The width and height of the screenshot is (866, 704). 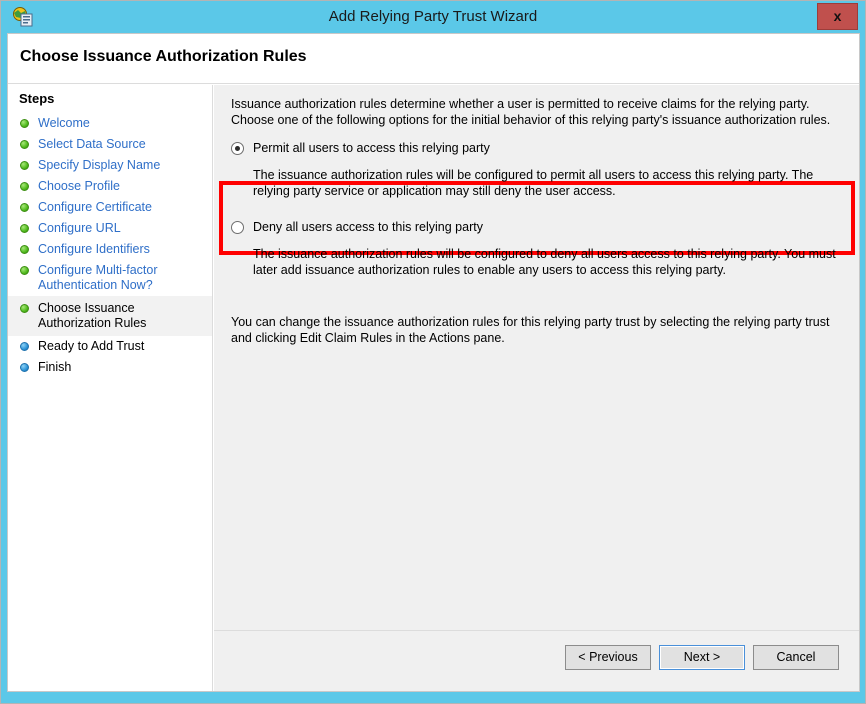 I want to click on sidebar-step-1: Select Data Source, so click(x=110, y=144).